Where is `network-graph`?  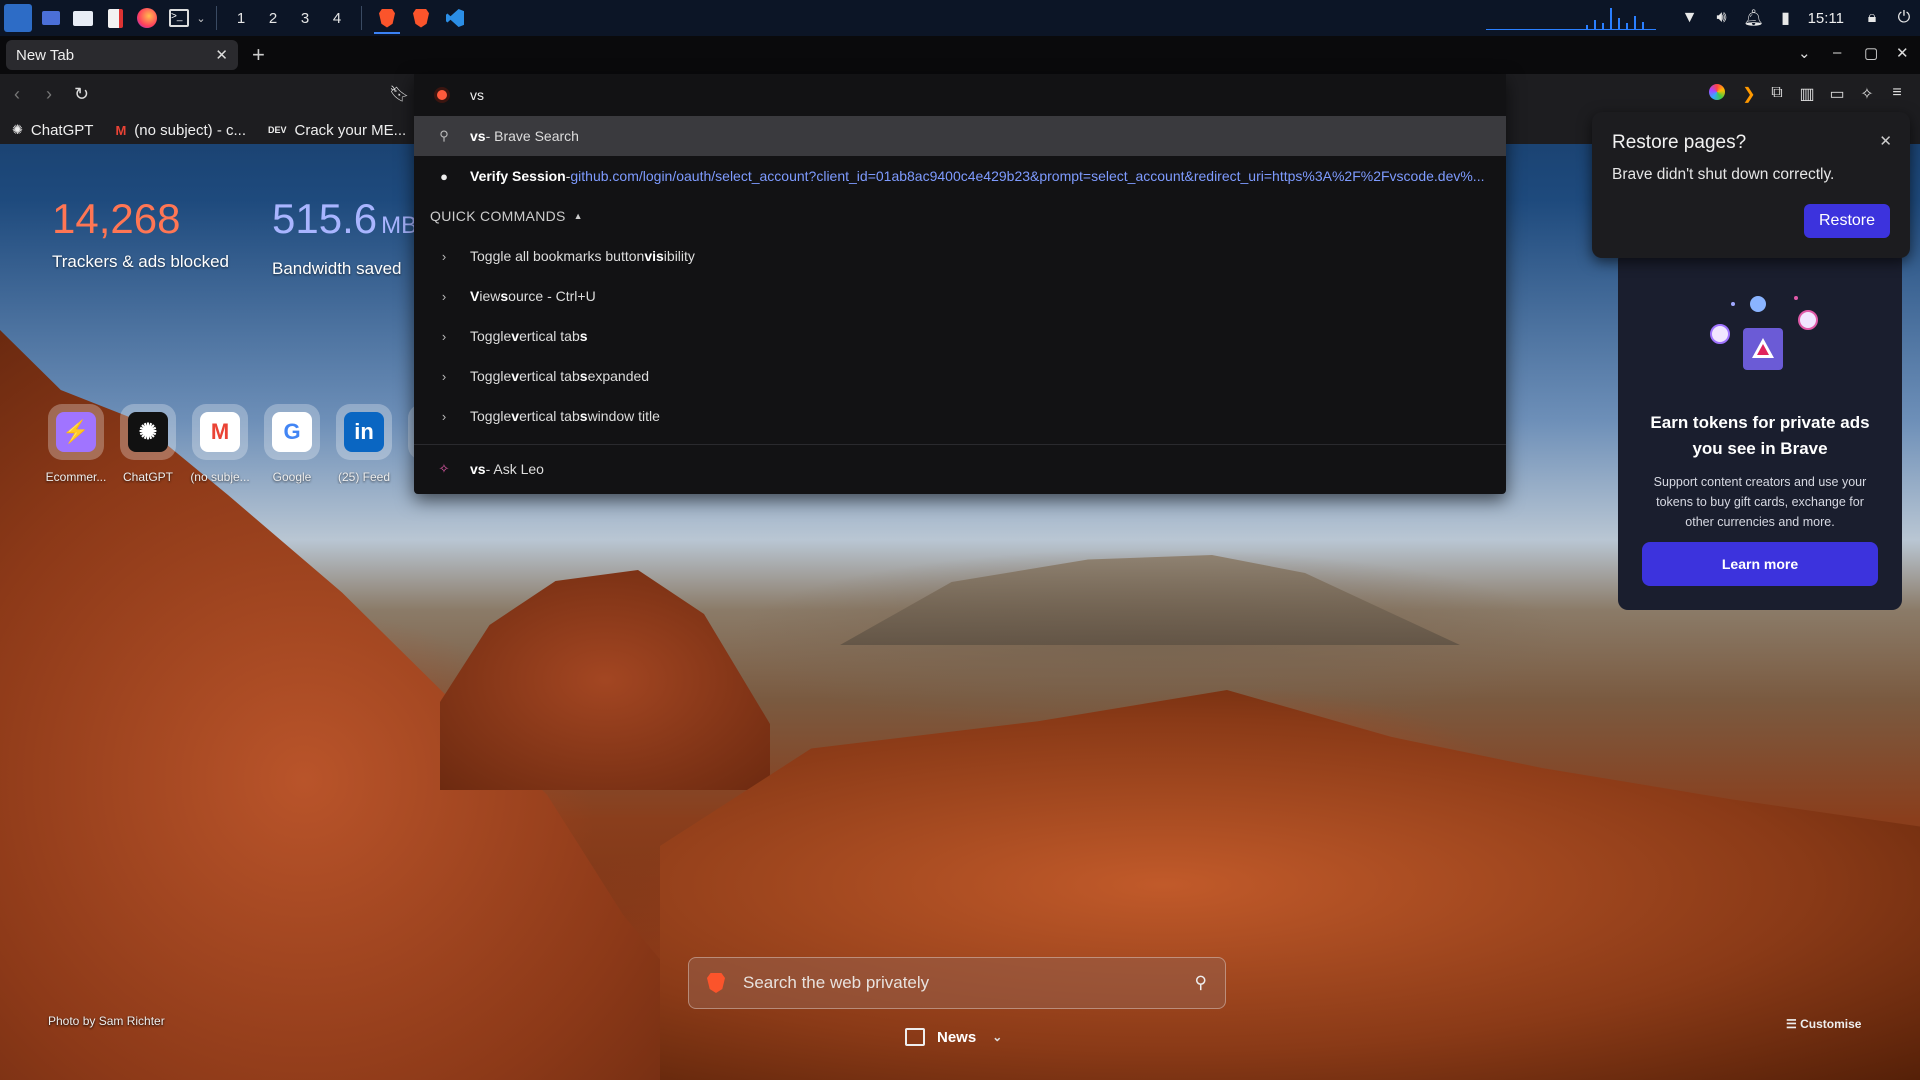 network-graph is located at coordinates (1570, 18).